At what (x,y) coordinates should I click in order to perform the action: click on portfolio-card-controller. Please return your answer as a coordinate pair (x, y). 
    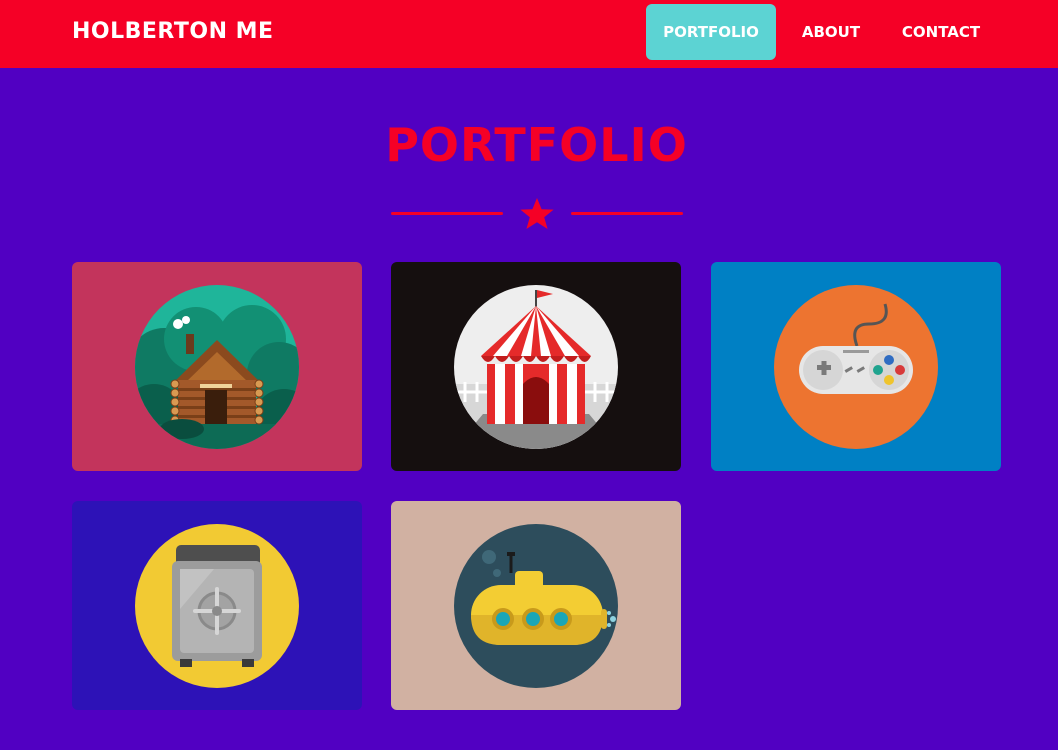
    Looking at the image, I should click on (856, 366).